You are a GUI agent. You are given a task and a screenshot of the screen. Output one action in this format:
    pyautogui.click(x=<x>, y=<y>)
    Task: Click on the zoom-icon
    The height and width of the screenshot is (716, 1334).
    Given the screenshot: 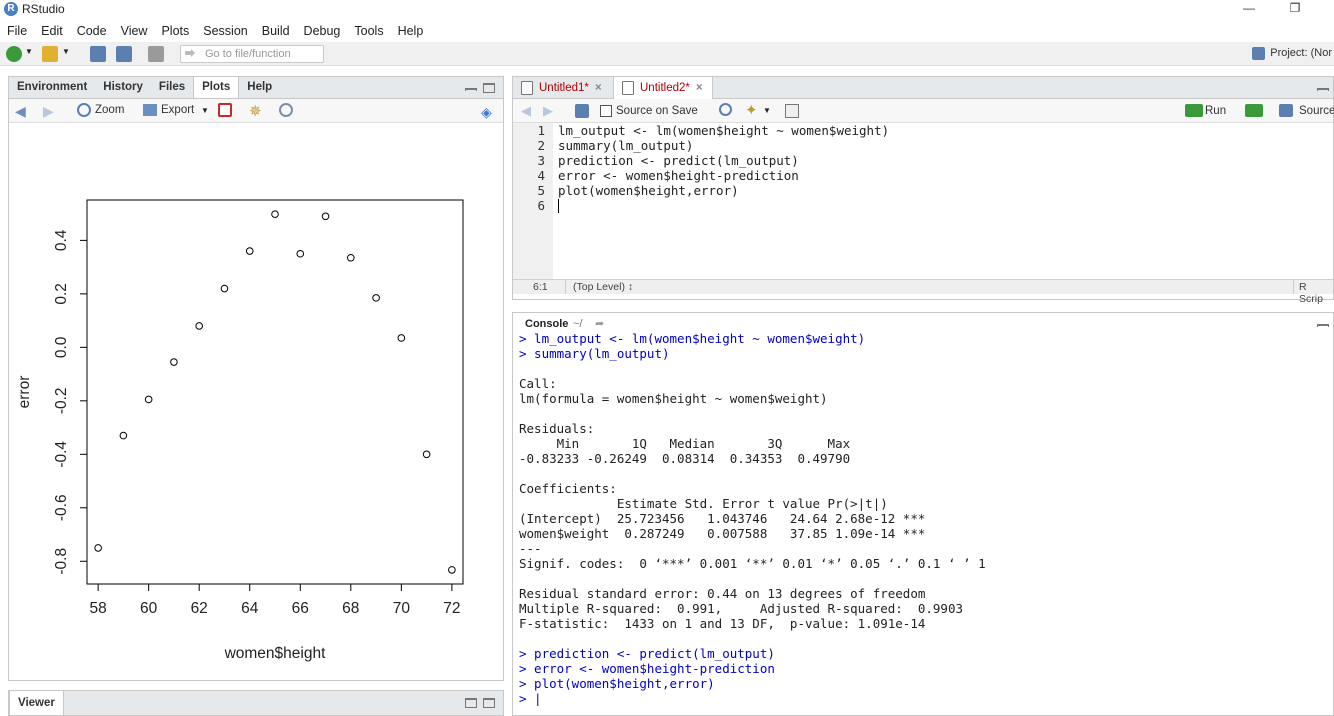 What is the action you would take?
    pyautogui.click(x=84, y=110)
    